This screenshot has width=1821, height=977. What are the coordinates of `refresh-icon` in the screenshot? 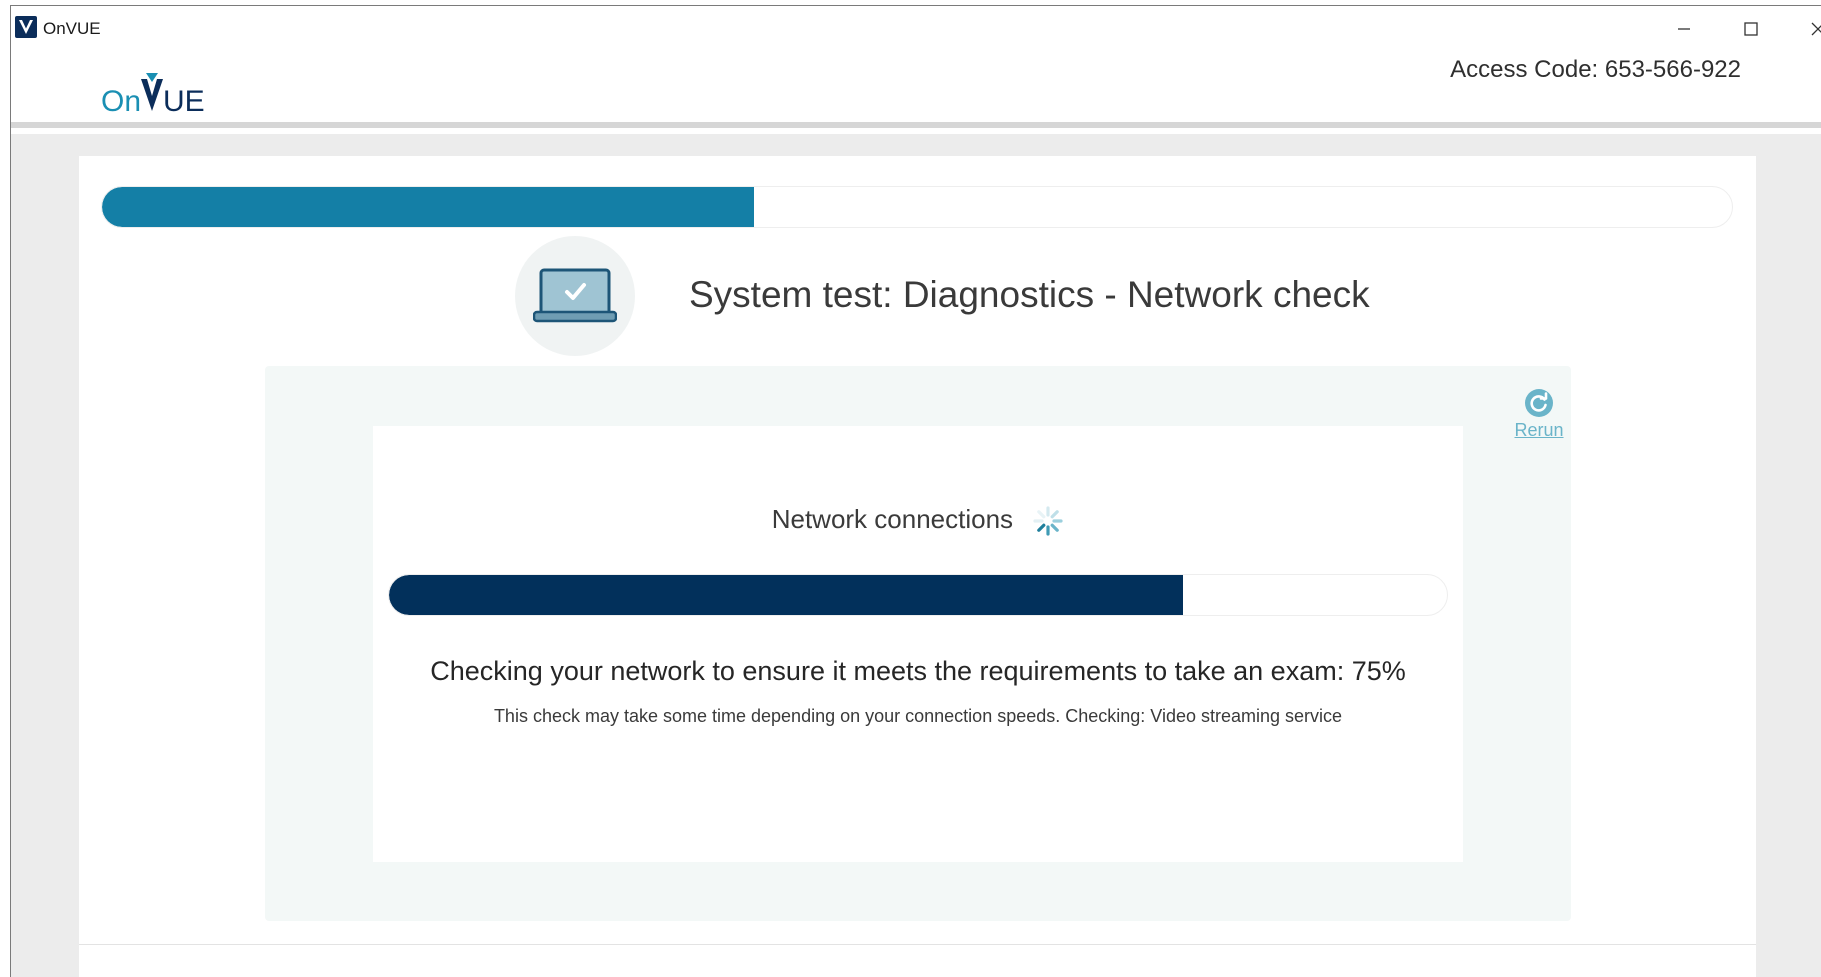 It's located at (1539, 403).